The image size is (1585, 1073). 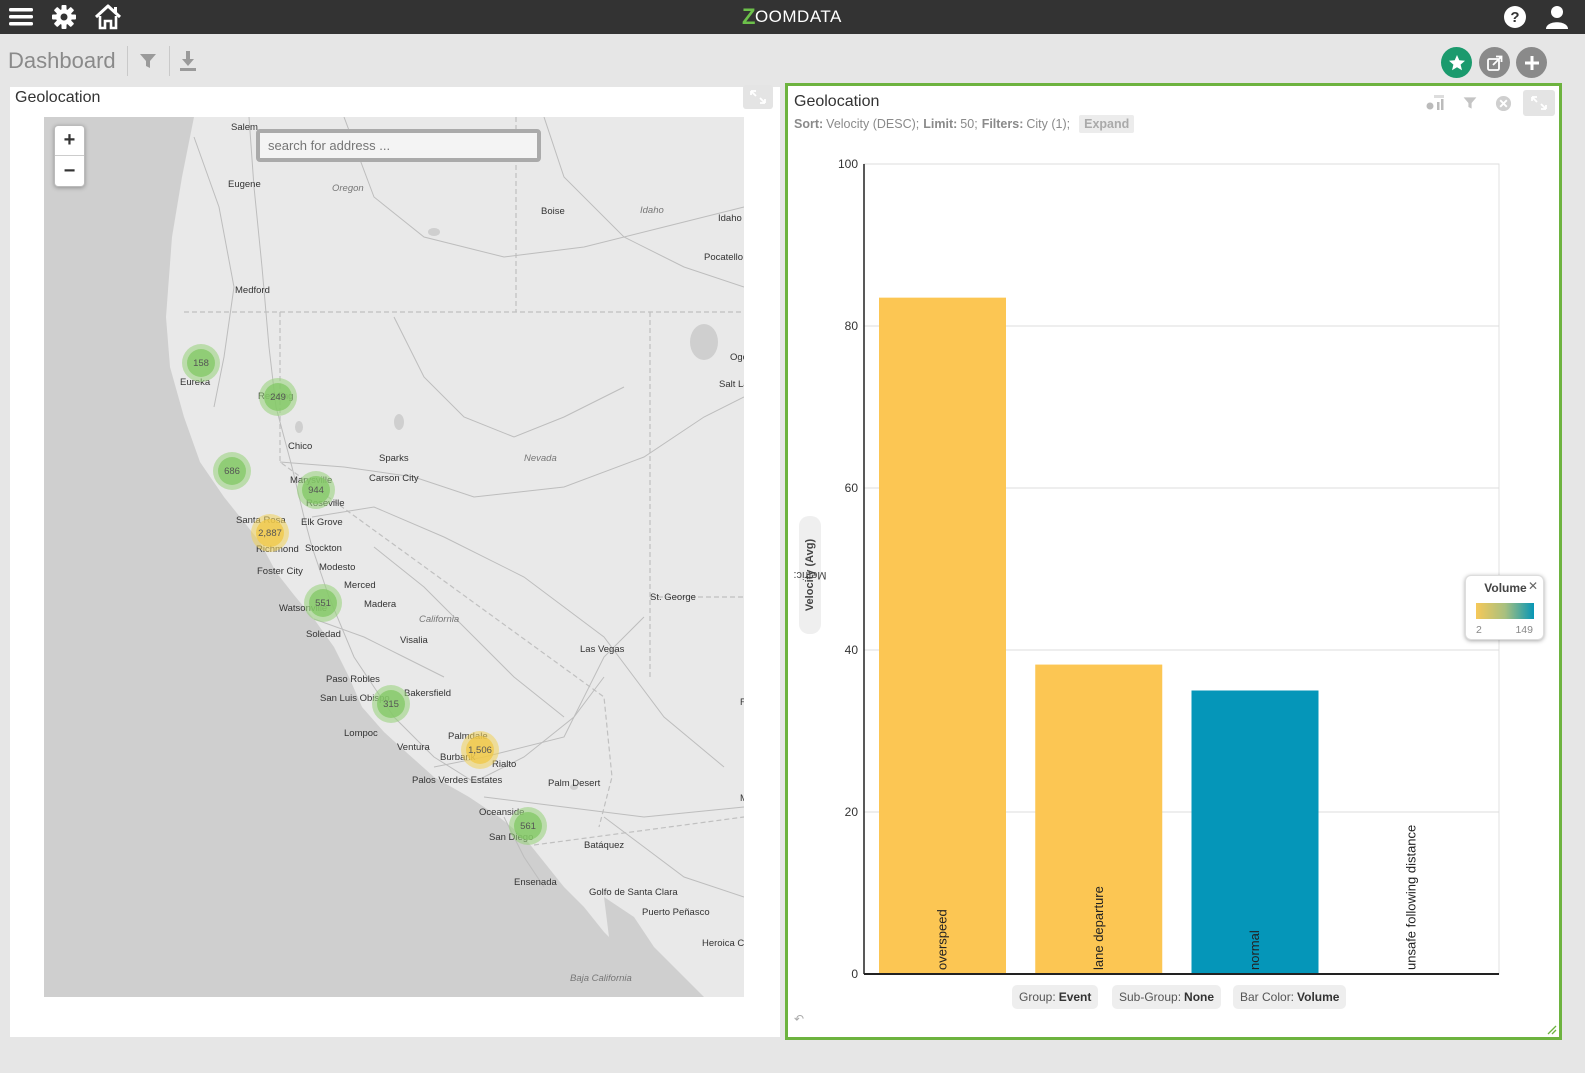 What do you see at coordinates (758, 97) in the screenshot?
I see `expand-icon` at bounding box center [758, 97].